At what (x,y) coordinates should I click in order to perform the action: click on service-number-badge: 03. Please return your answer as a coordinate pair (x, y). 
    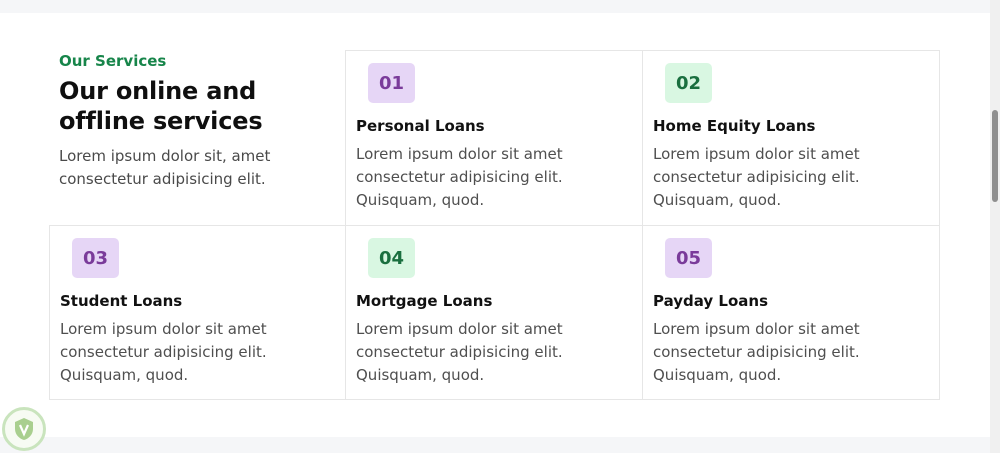
    Looking at the image, I should click on (95, 258).